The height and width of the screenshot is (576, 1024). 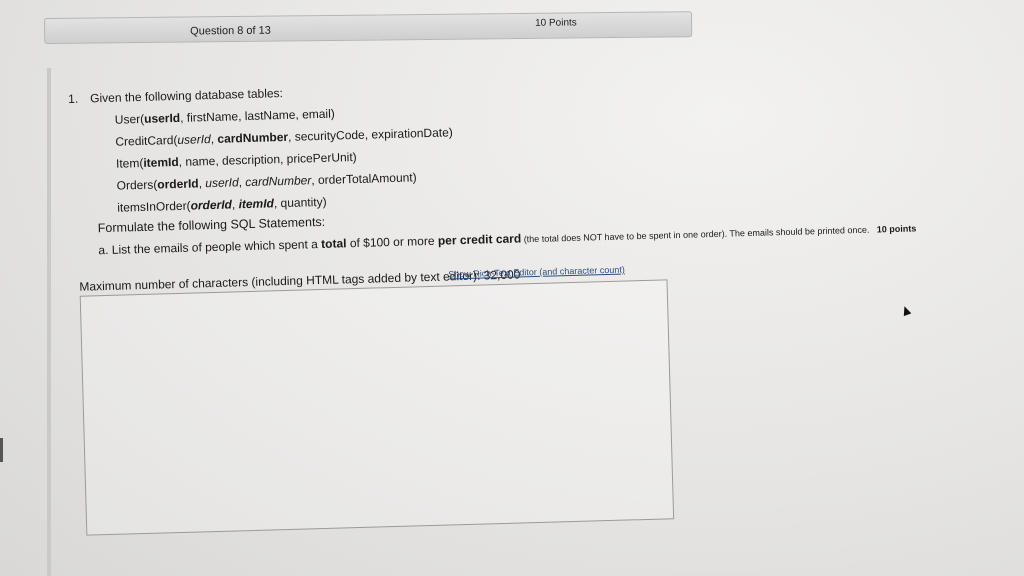 What do you see at coordinates (257, 115) in the screenshot?
I see `table-text-segment: , firstName, lastName, email)` at bounding box center [257, 115].